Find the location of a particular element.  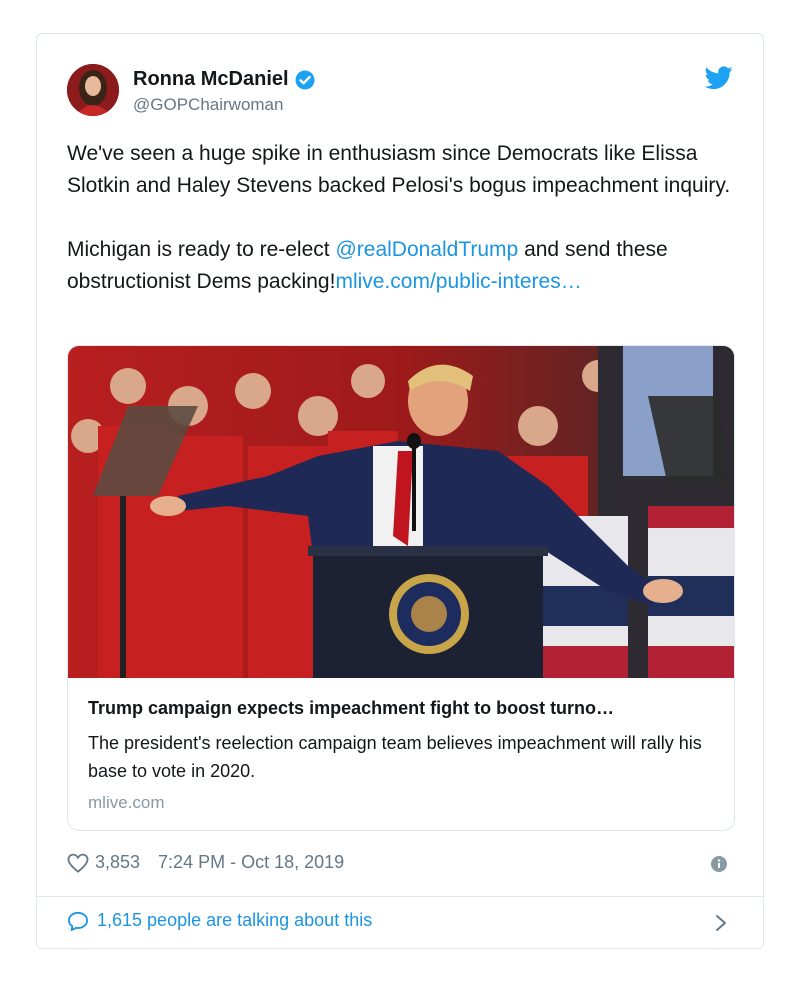

tweet-timestamp: 7:24 PM - Oct 18, 2019 is located at coordinates (251, 862).